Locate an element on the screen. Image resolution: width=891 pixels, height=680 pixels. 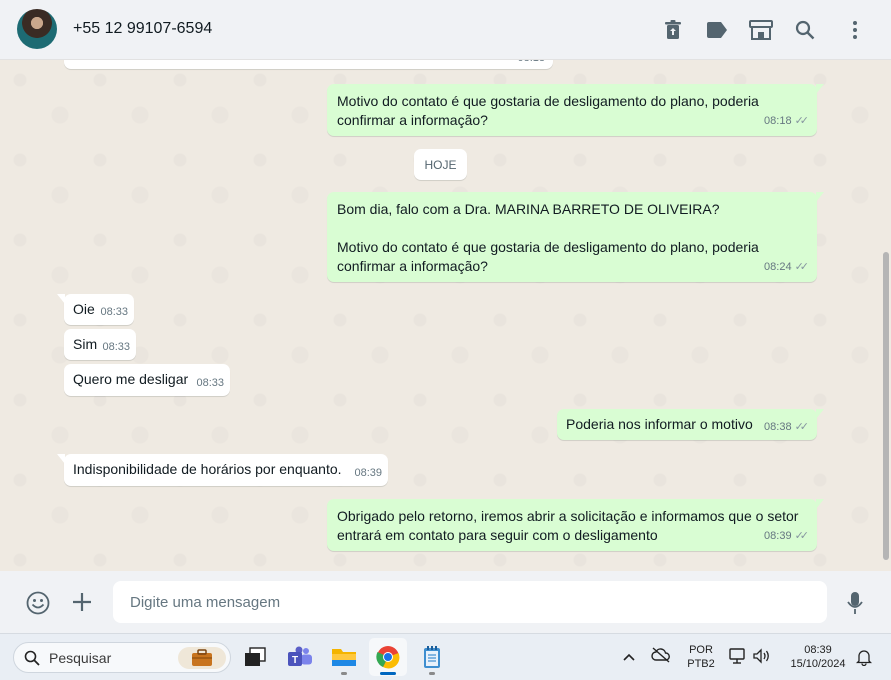
message-text: Poderia nos informar o motivo is located at coordinates (659, 424).